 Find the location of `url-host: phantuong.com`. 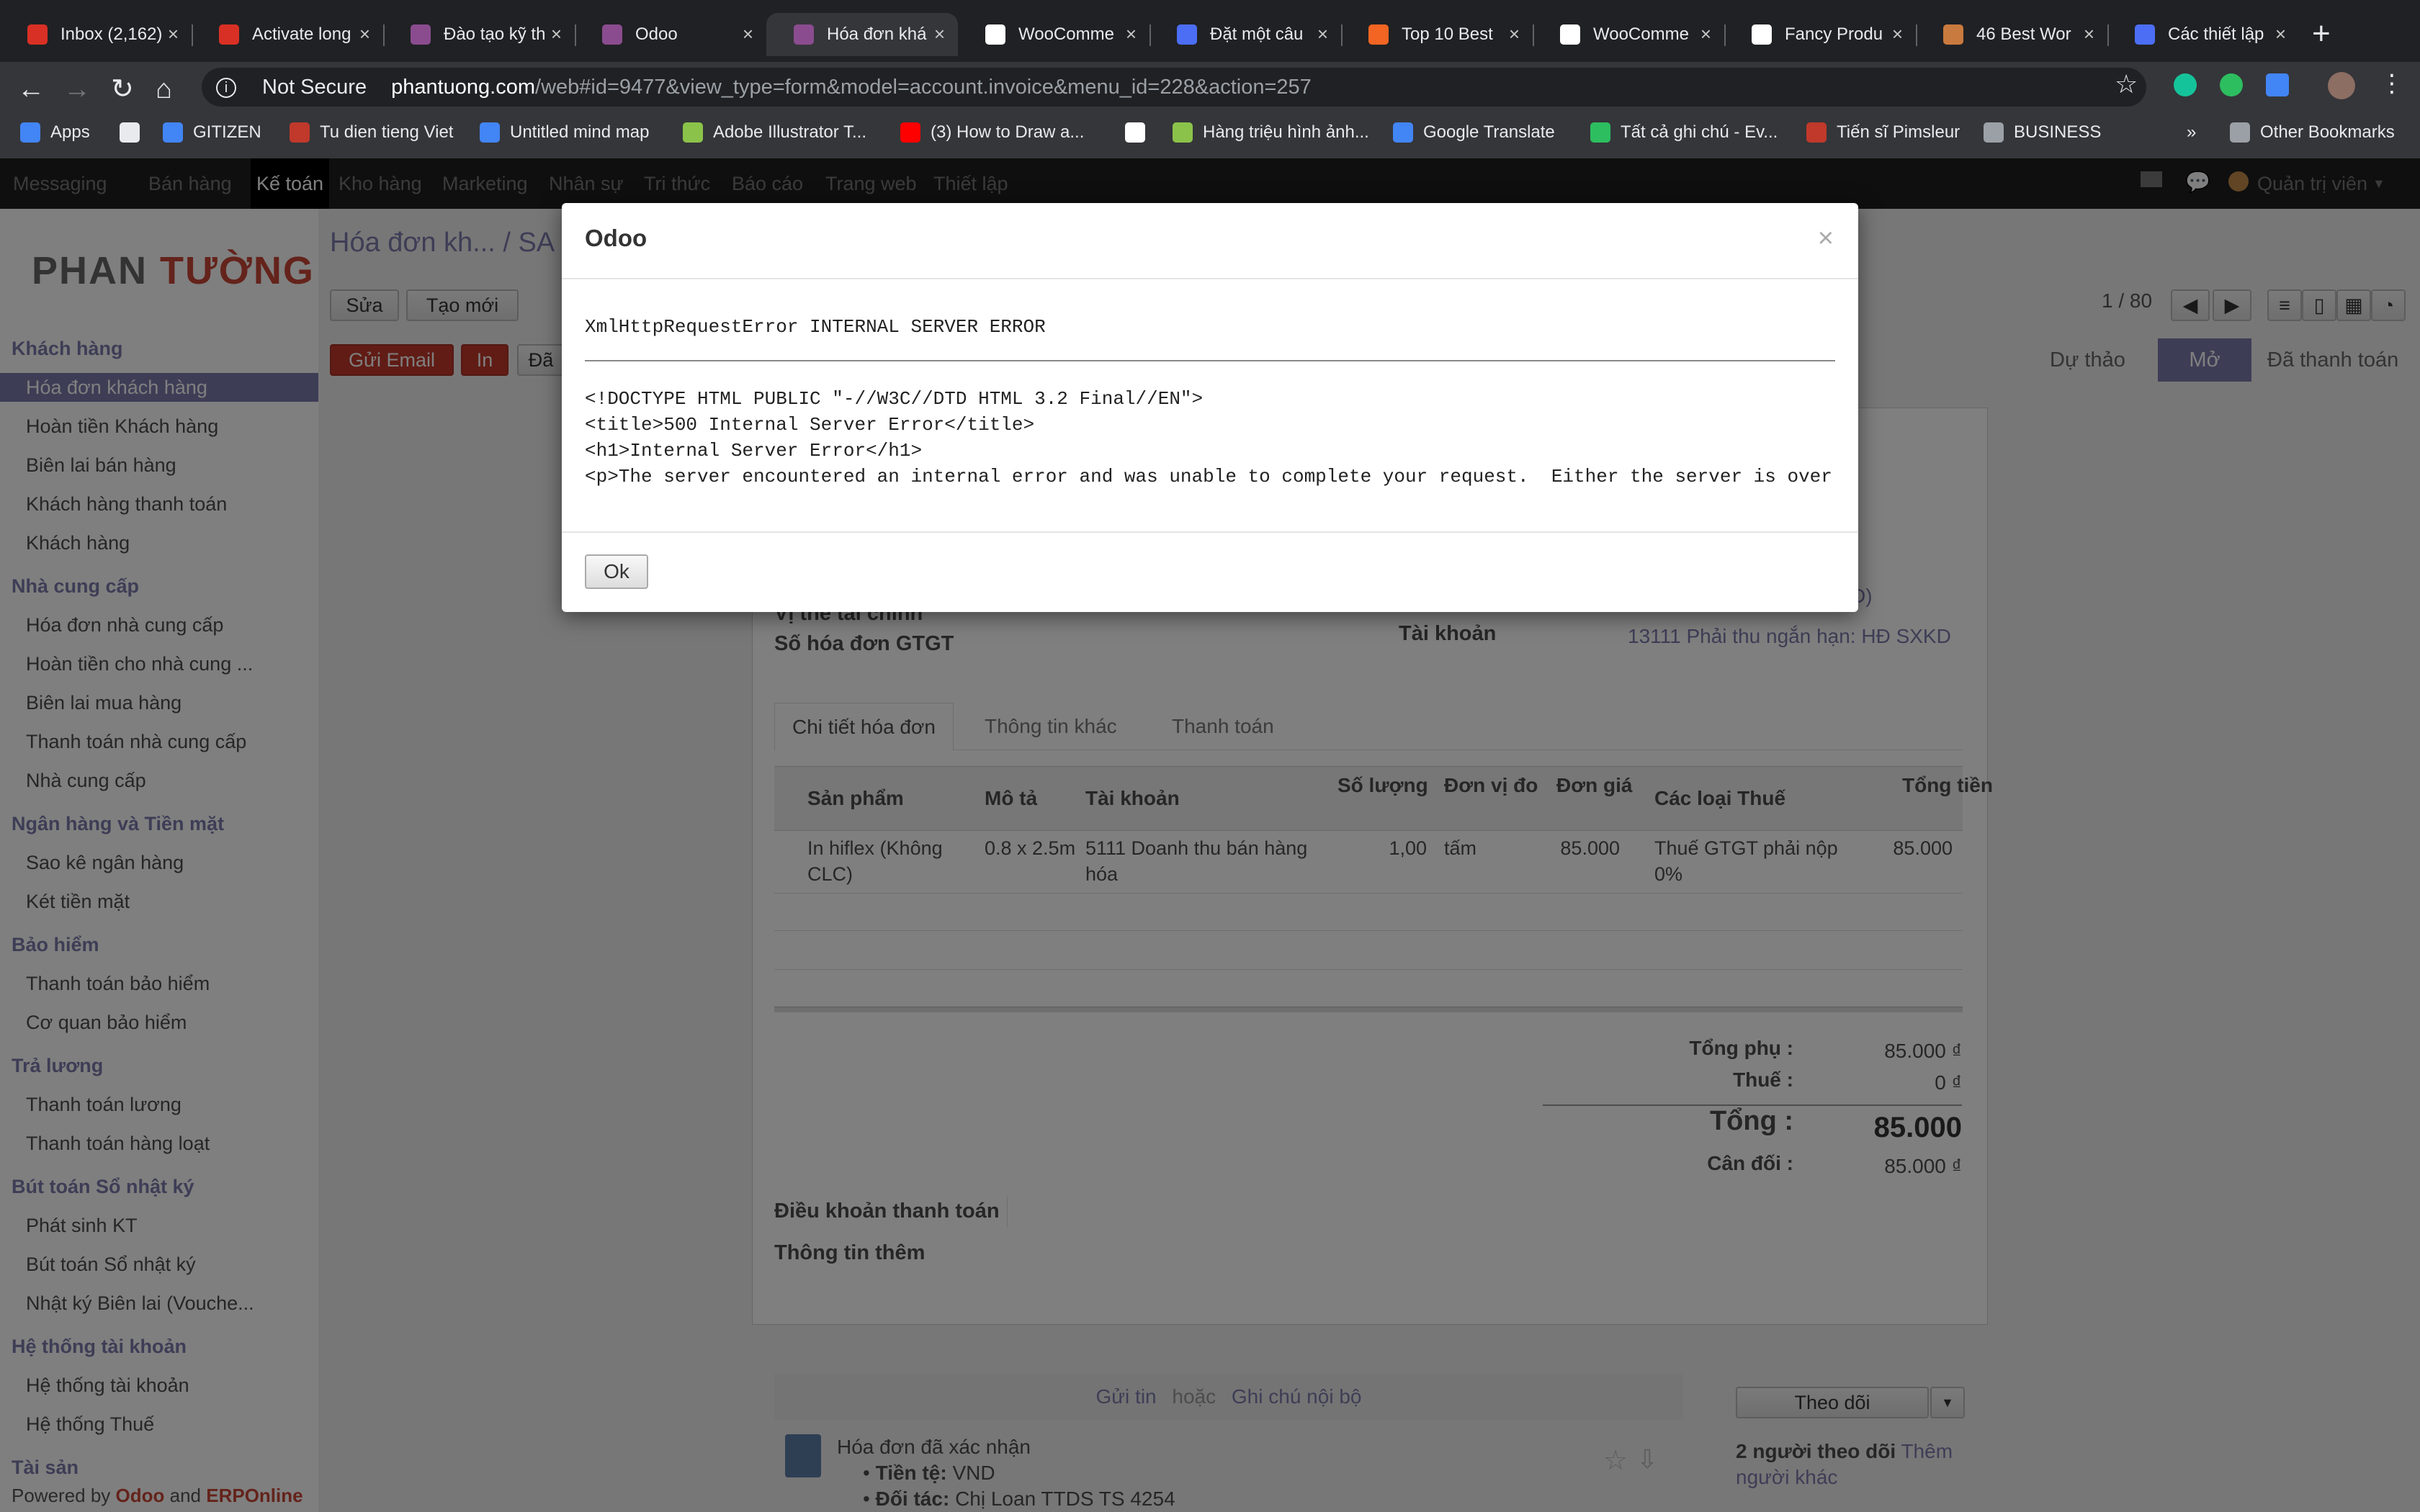

url-host: phantuong.com is located at coordinates (463, 87).